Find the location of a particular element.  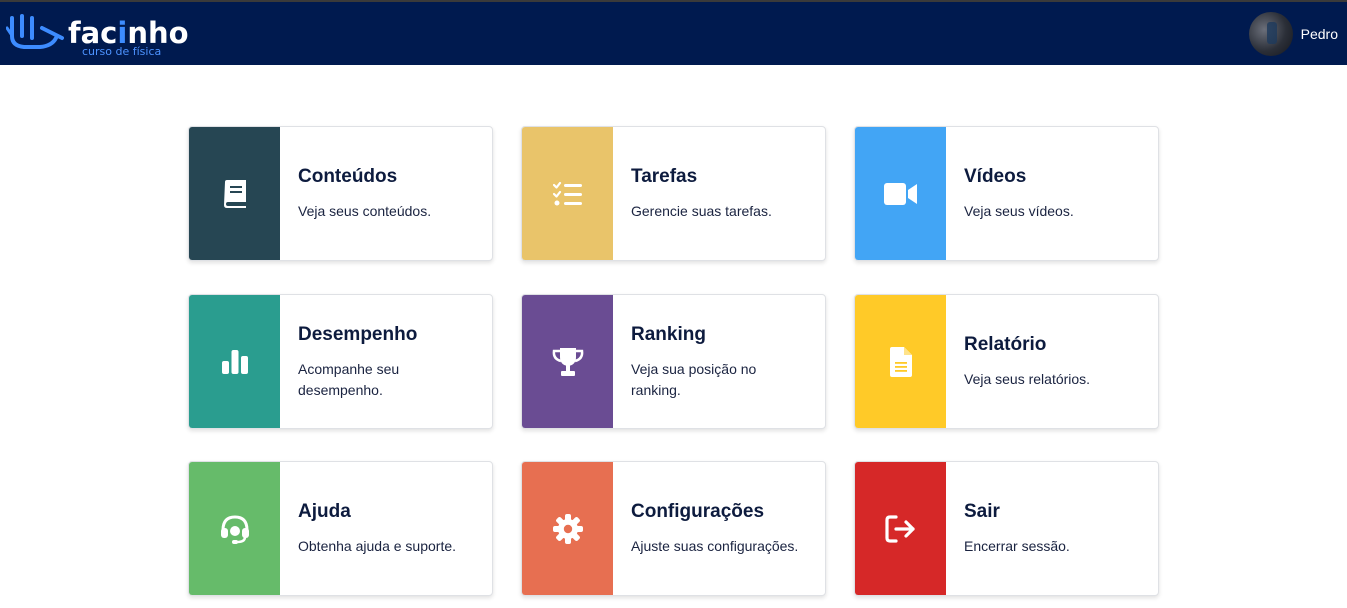

card-description: Veja sua posição no ranking. is located at coordinates (694, 379).